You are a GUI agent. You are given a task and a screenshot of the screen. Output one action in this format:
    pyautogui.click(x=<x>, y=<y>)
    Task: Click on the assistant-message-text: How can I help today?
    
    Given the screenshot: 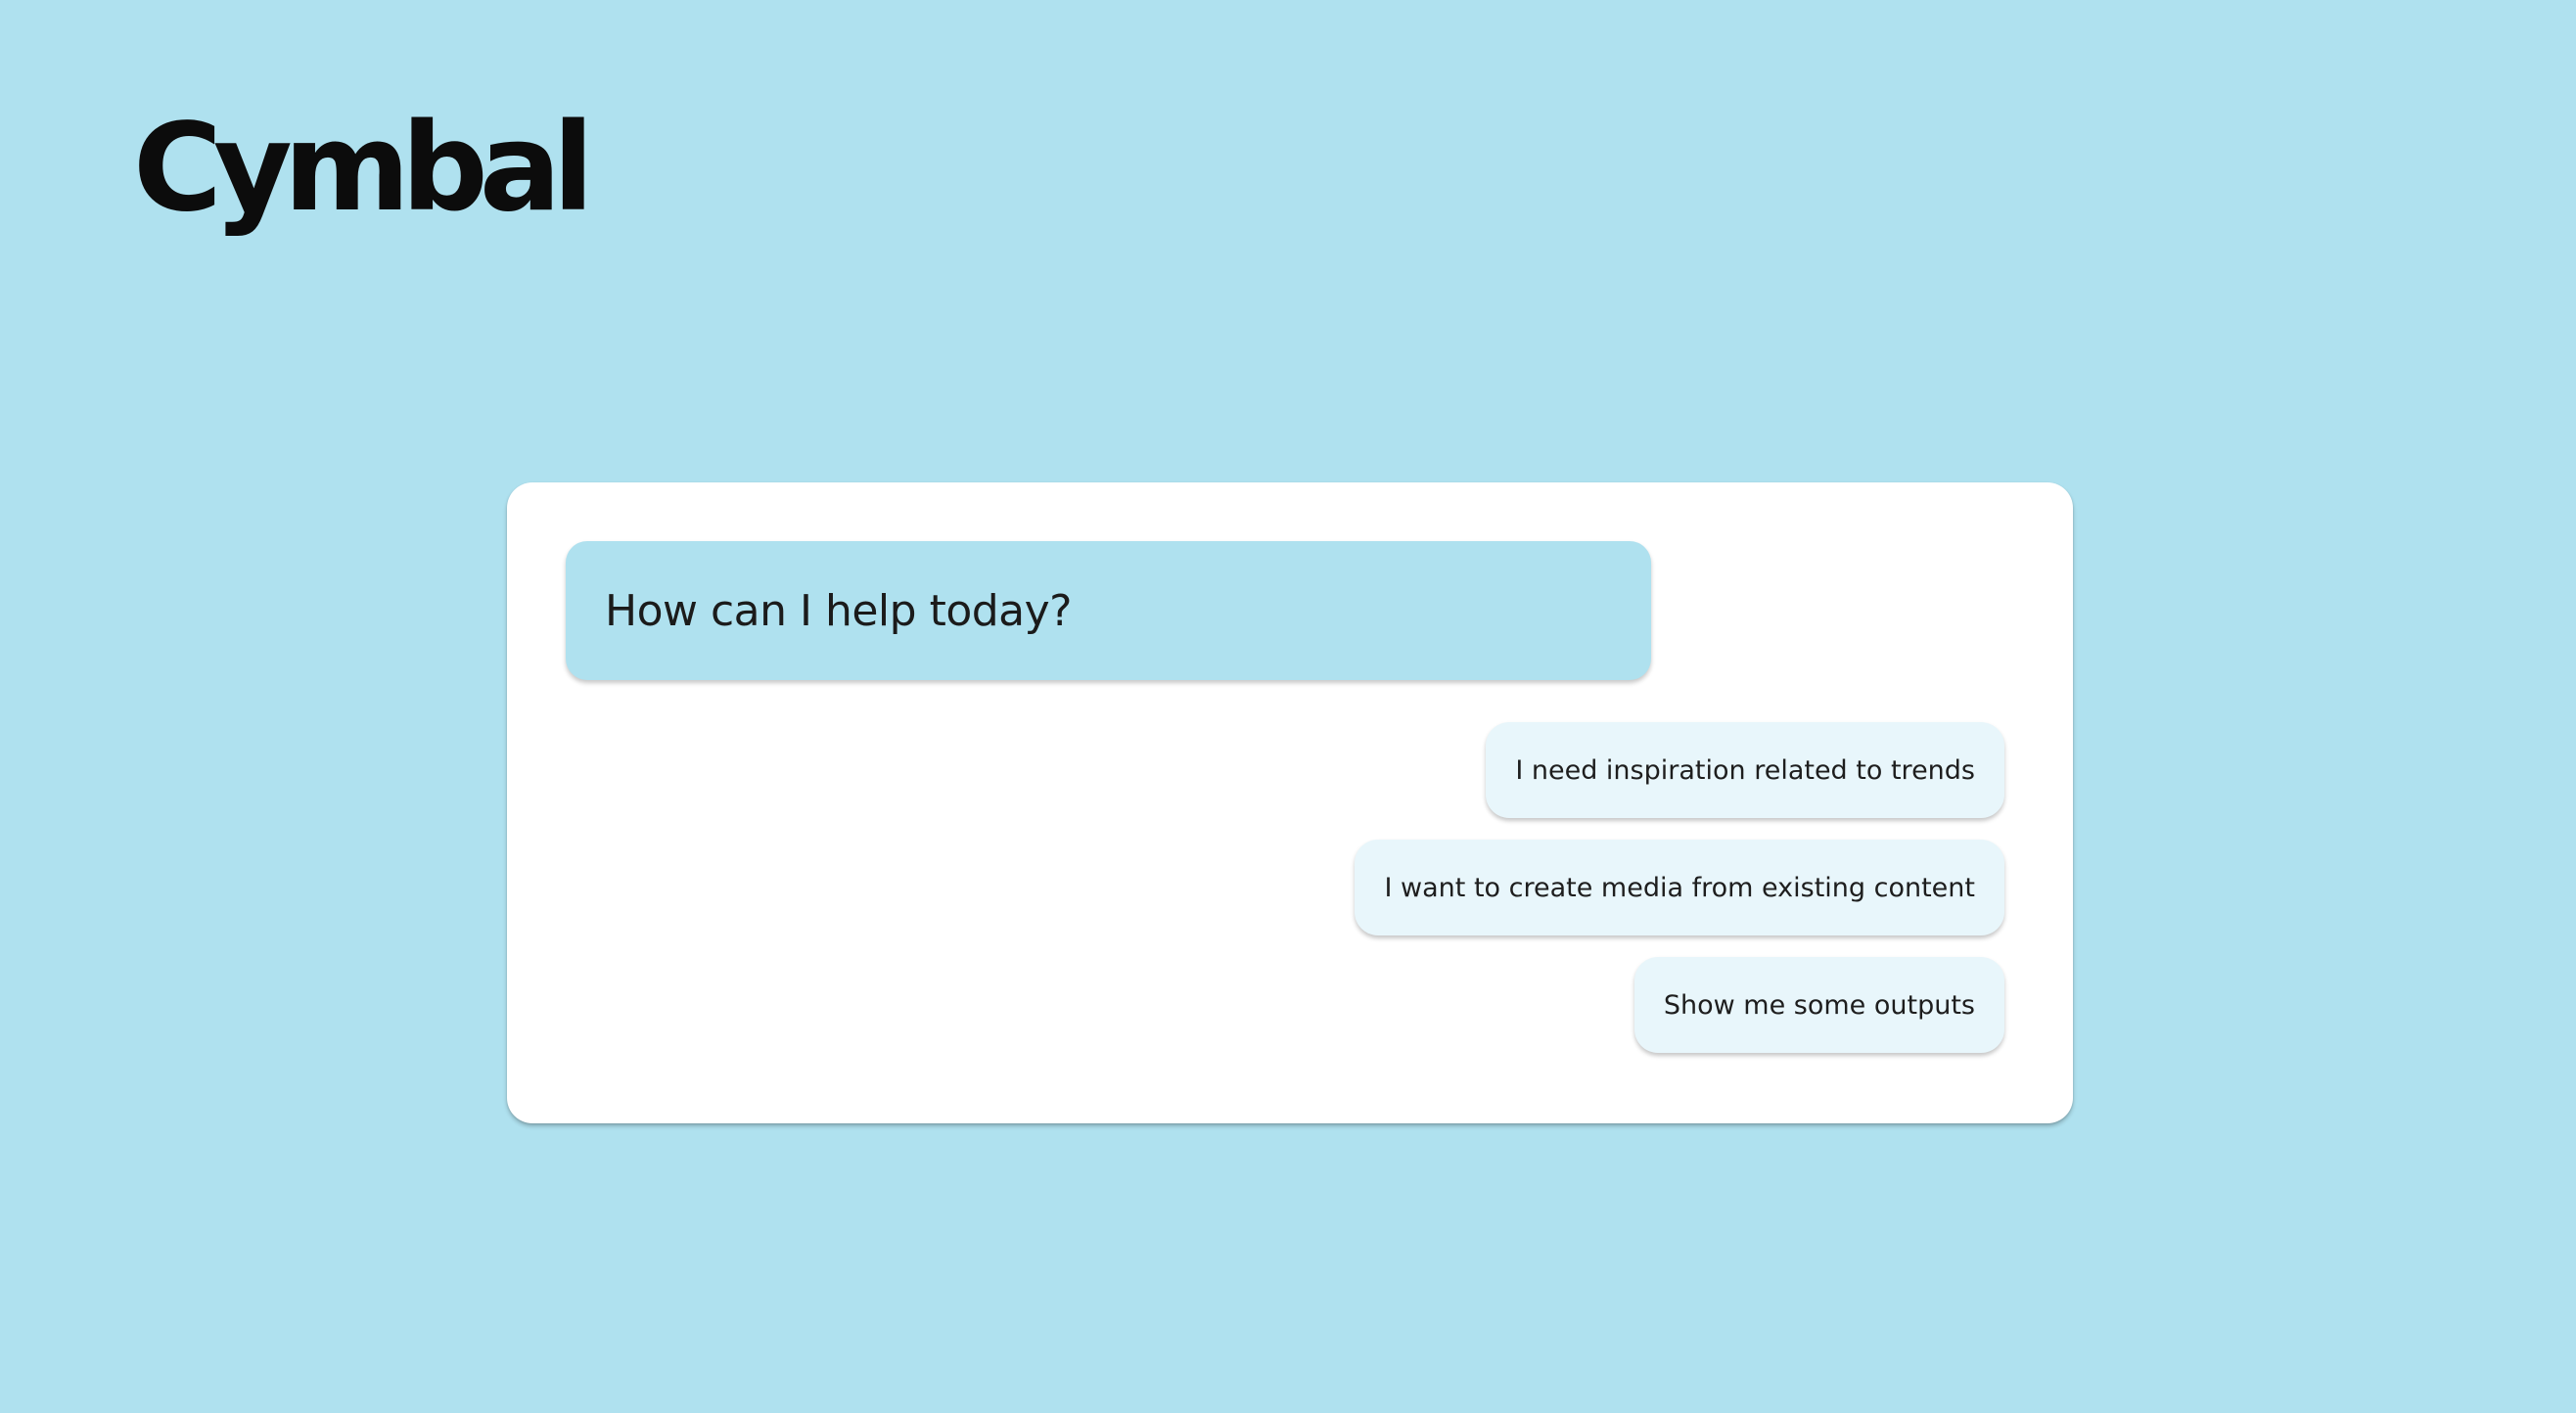 What is the action you would take?
    pyautogui.click(x=839, y=611)
    